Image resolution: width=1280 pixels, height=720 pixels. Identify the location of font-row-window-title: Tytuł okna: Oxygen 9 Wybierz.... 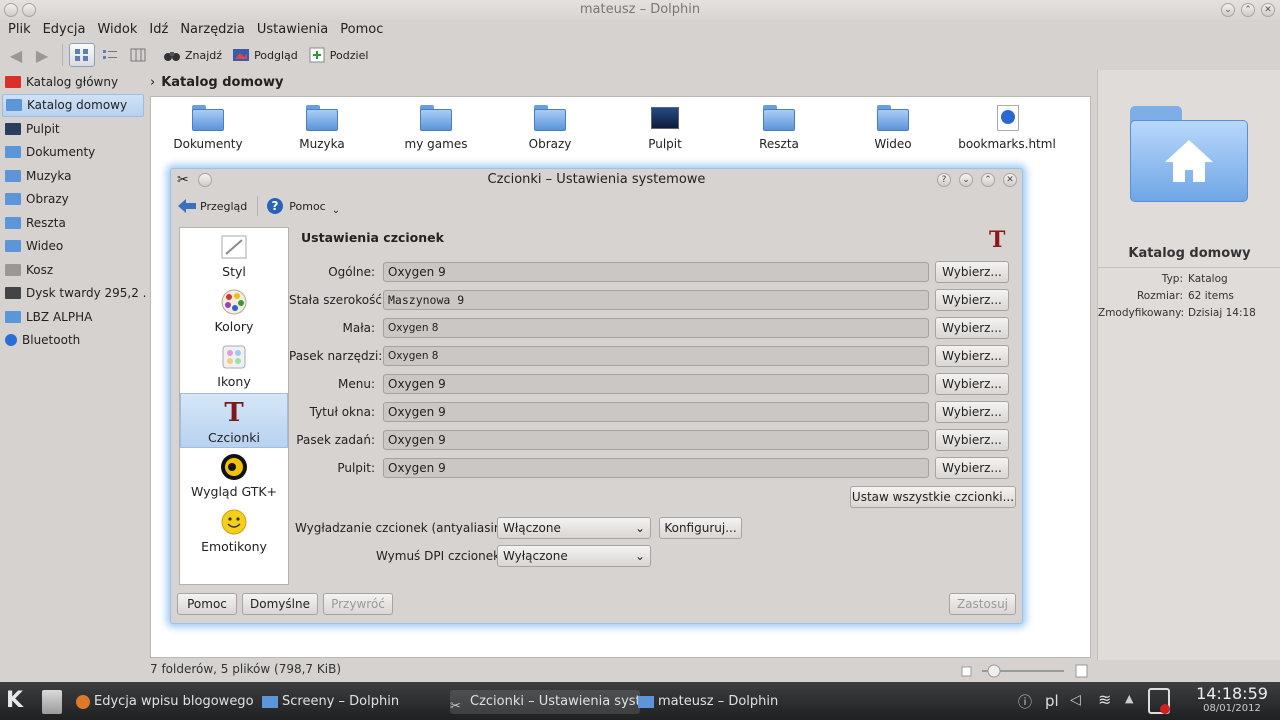
(654, 412).